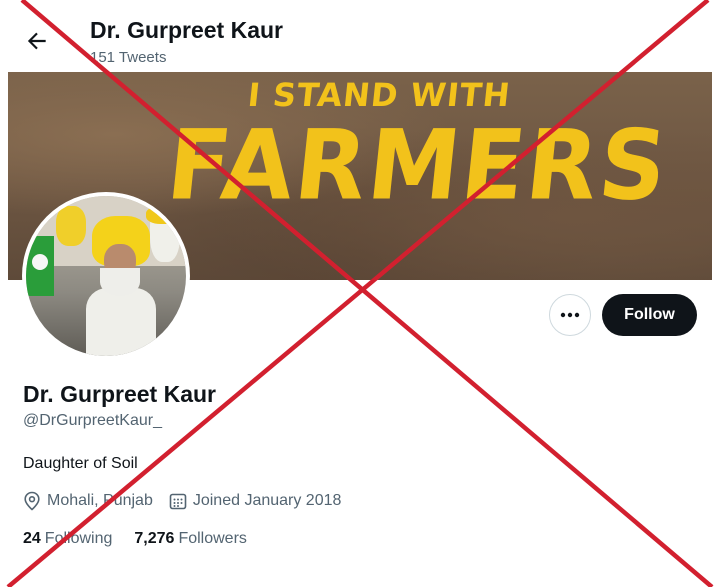  What do you see at coordinates (92, 420) in the screenshot?
I see `user-handle: @DrGurpreetKaur_` at bounding box center [92, 420].